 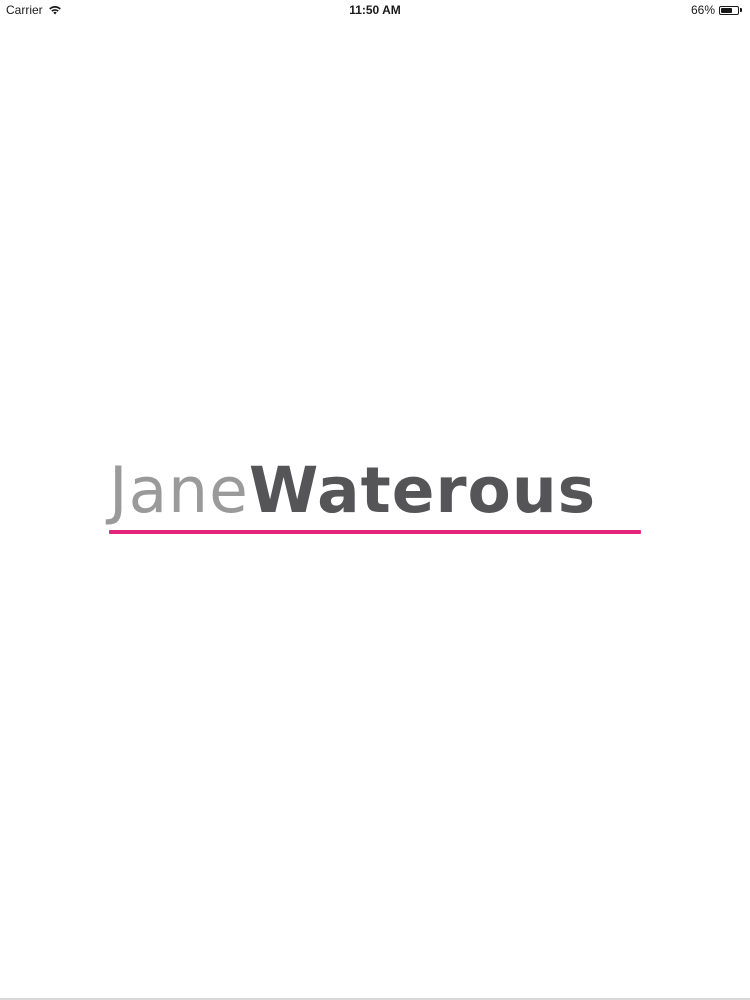 I want to click on battery-icon, so click(x=730, y=10).